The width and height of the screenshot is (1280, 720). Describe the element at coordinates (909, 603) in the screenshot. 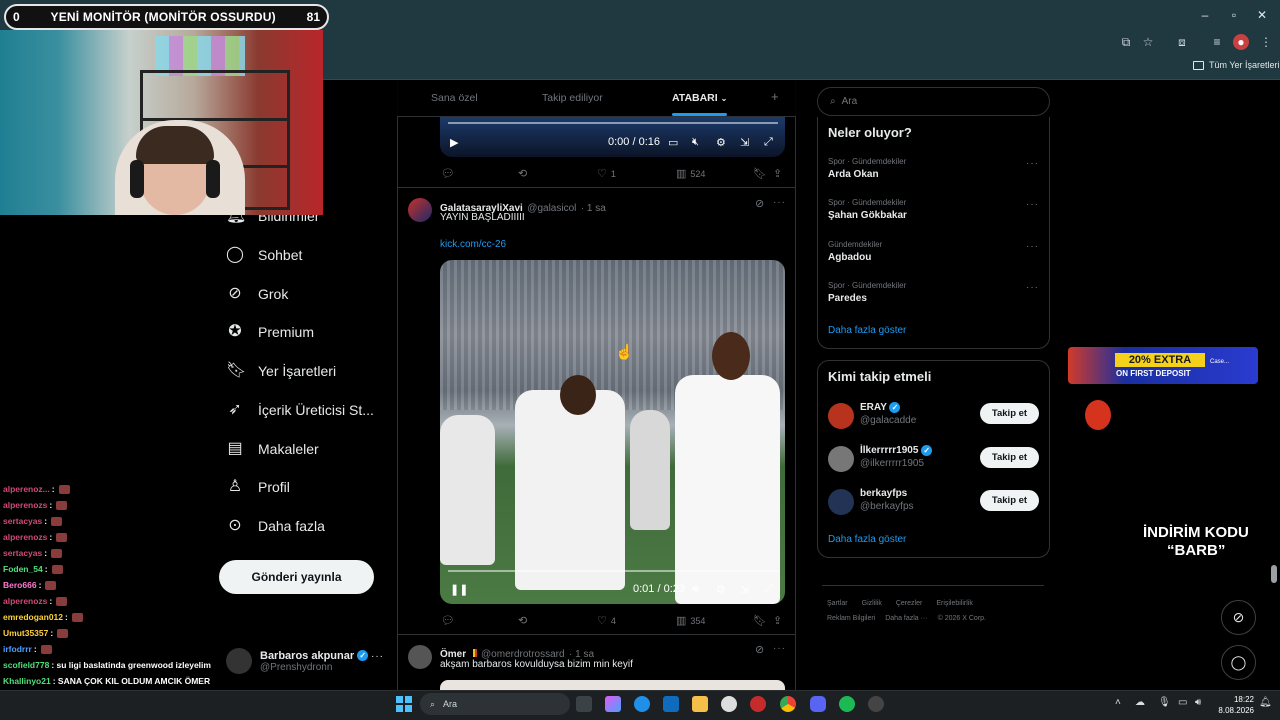

I see `footer-link: Çerezler` at that location.